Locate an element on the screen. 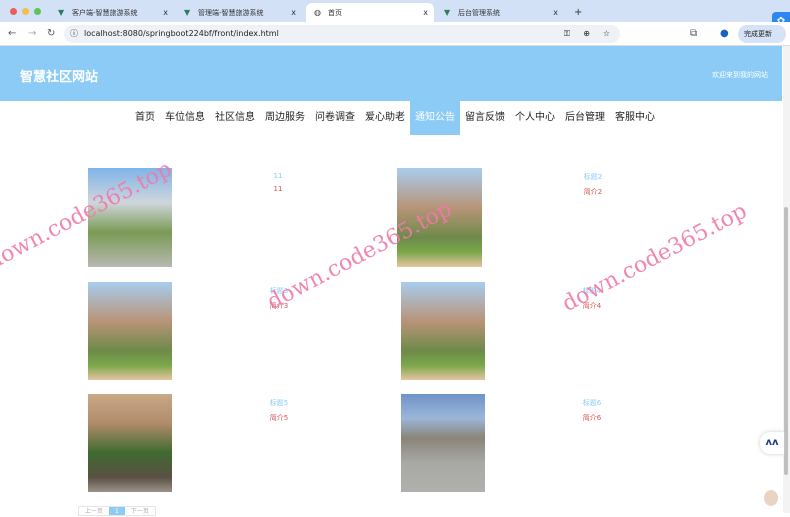  notice-item: 标题4 简介4 is located at coordinates (551, 332).